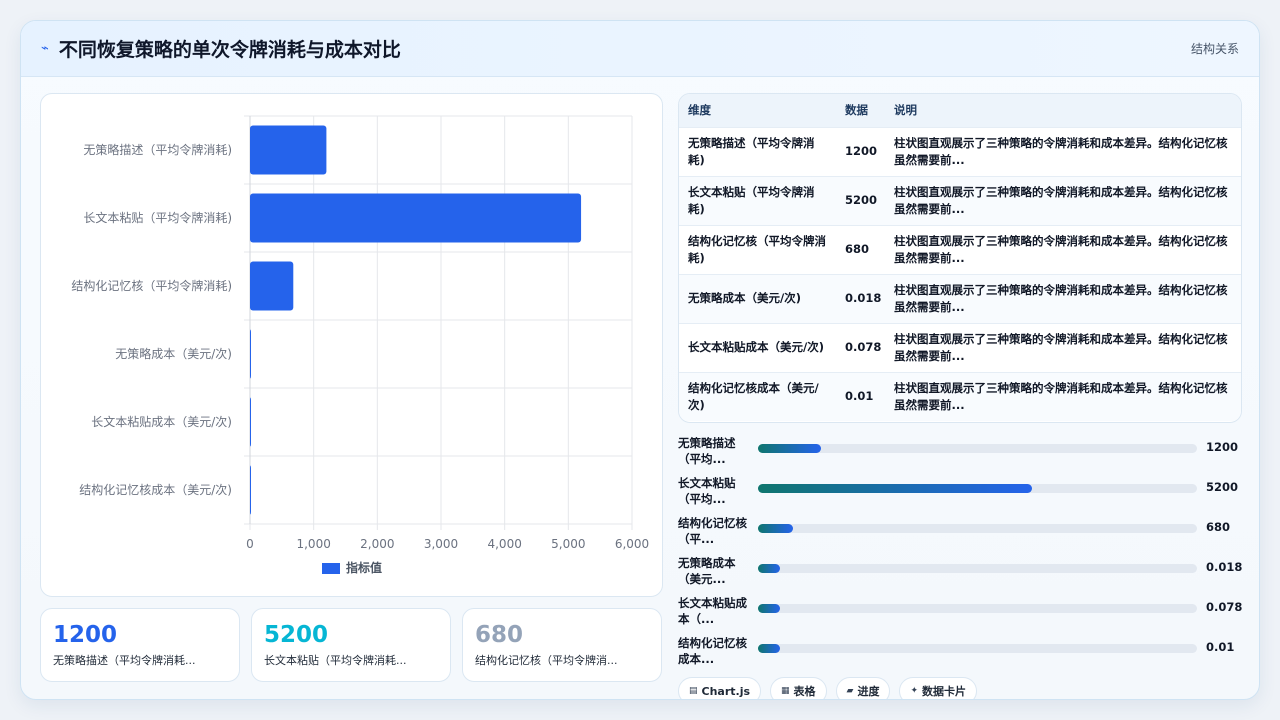 The width and height of the screenshot is (1280, 720). Describe the element at coordinates (1222, 447) in the screenshot. I see `progress-value: 1200` at that location.